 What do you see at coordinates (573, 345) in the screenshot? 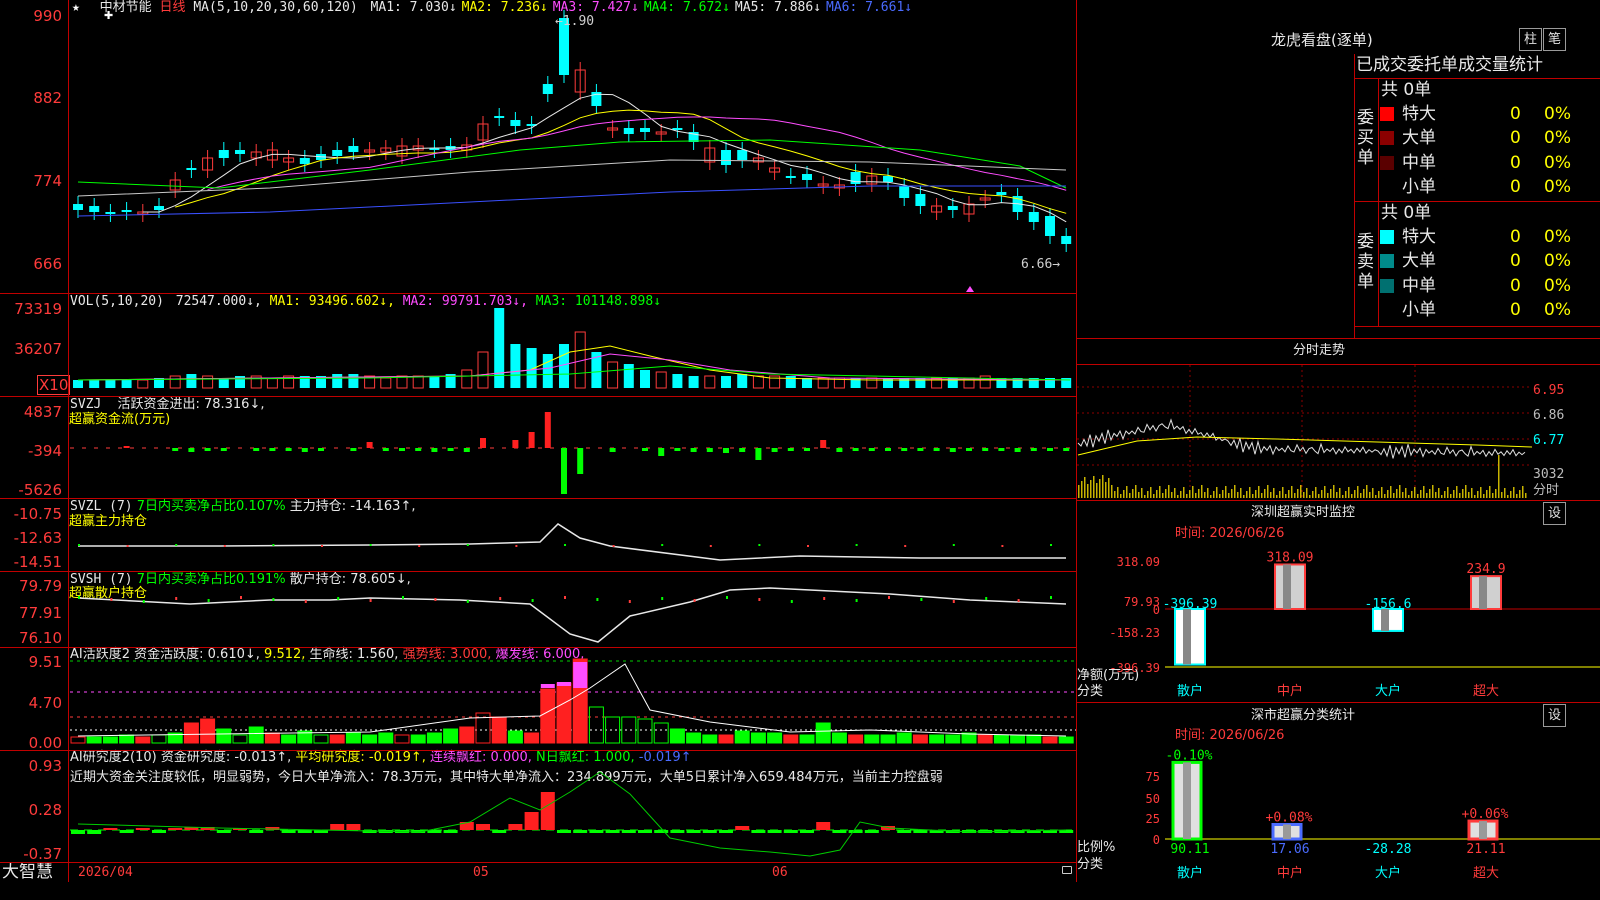
I see `volume-chart` at bounding box center [573, 345].